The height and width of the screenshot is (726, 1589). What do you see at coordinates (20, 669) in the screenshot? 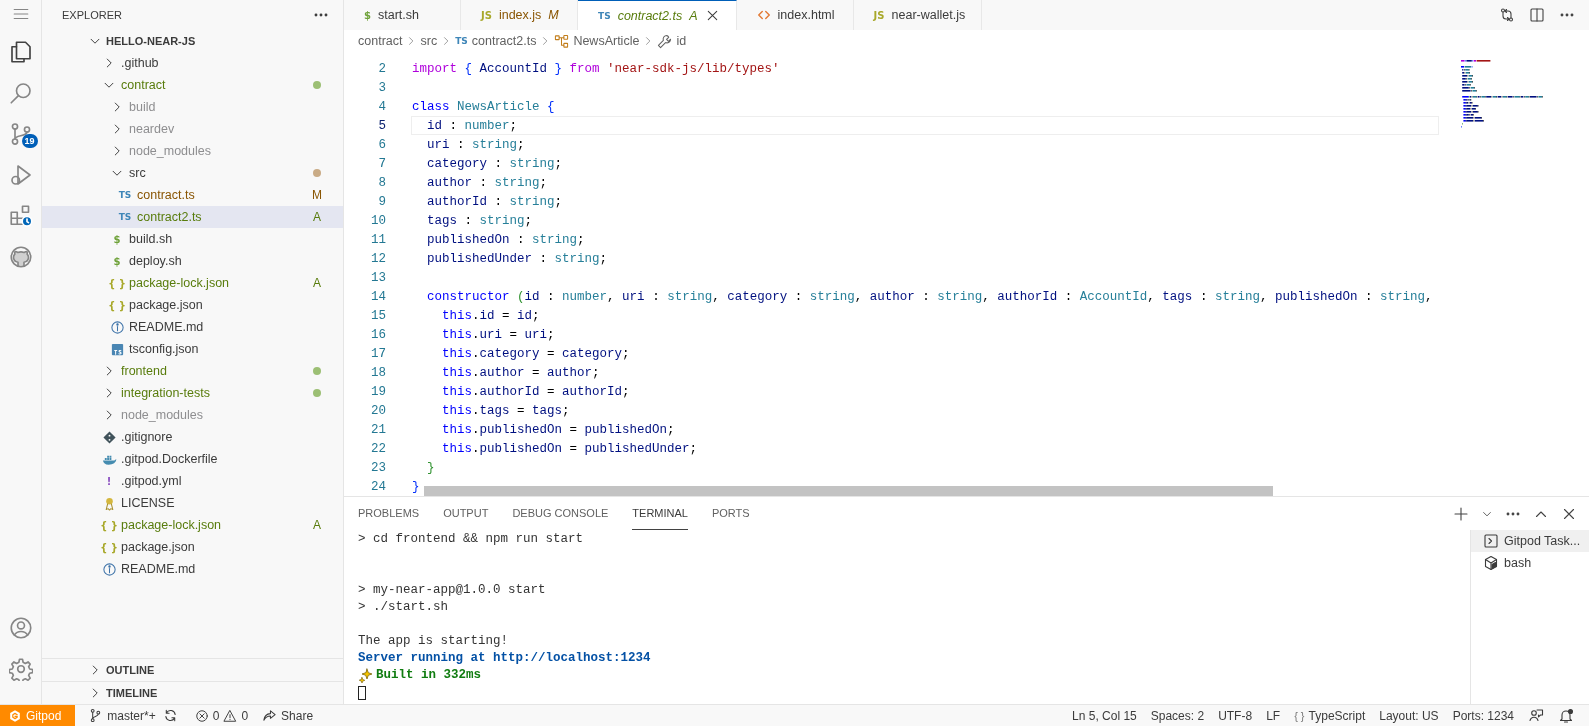
I see `settings-icon` at bounding box center [20, 669].